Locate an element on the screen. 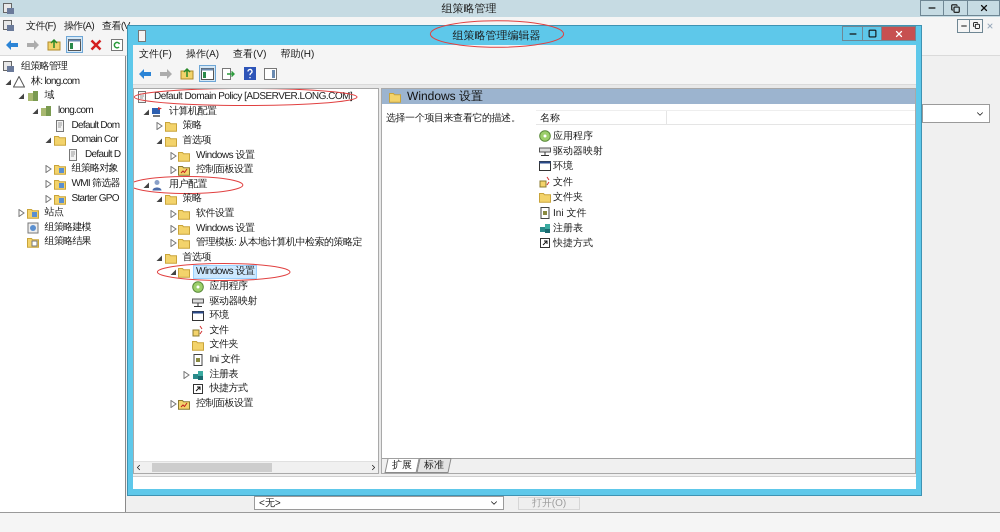  up-folder-icon is located at coordinates (53, 44).